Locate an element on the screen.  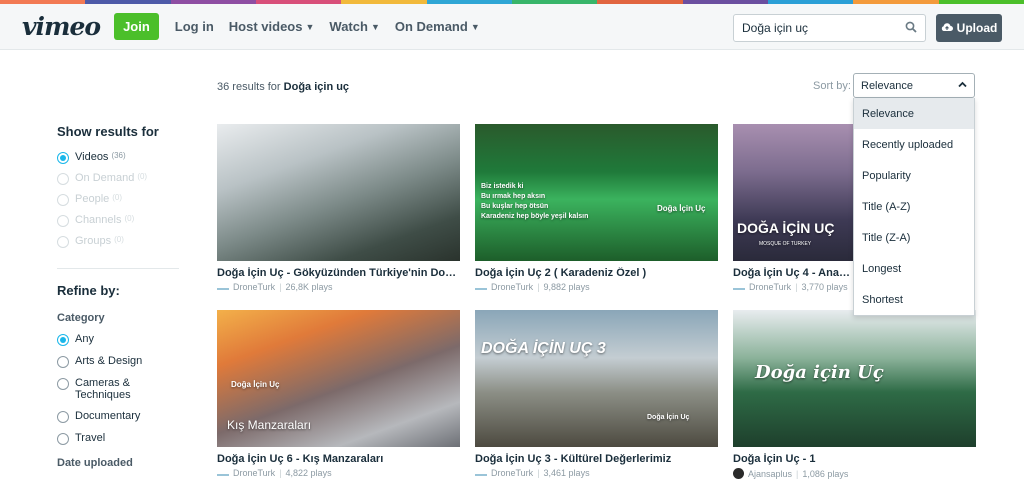
video-title: Doğa İçin Uç 2 ( Karadeniz Özel ) is located at coordinates (596, 273).